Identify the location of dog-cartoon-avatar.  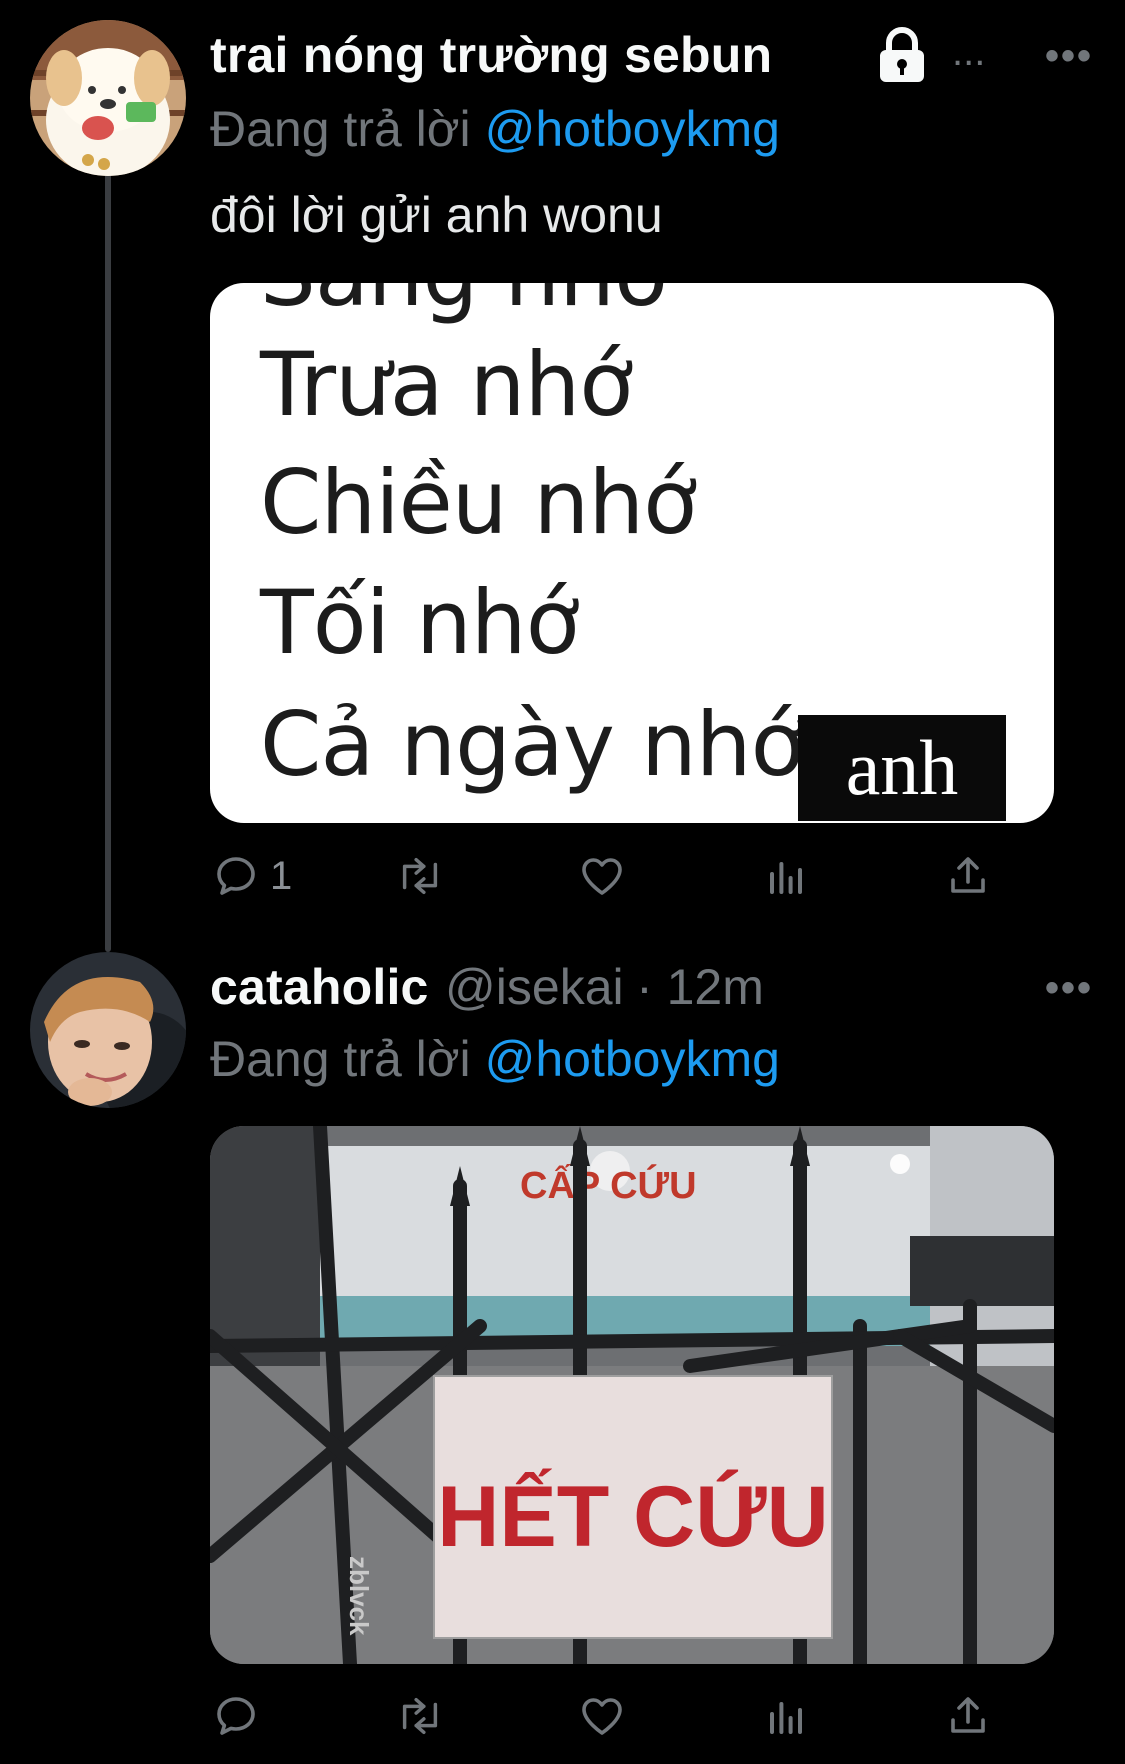
(108, 98).